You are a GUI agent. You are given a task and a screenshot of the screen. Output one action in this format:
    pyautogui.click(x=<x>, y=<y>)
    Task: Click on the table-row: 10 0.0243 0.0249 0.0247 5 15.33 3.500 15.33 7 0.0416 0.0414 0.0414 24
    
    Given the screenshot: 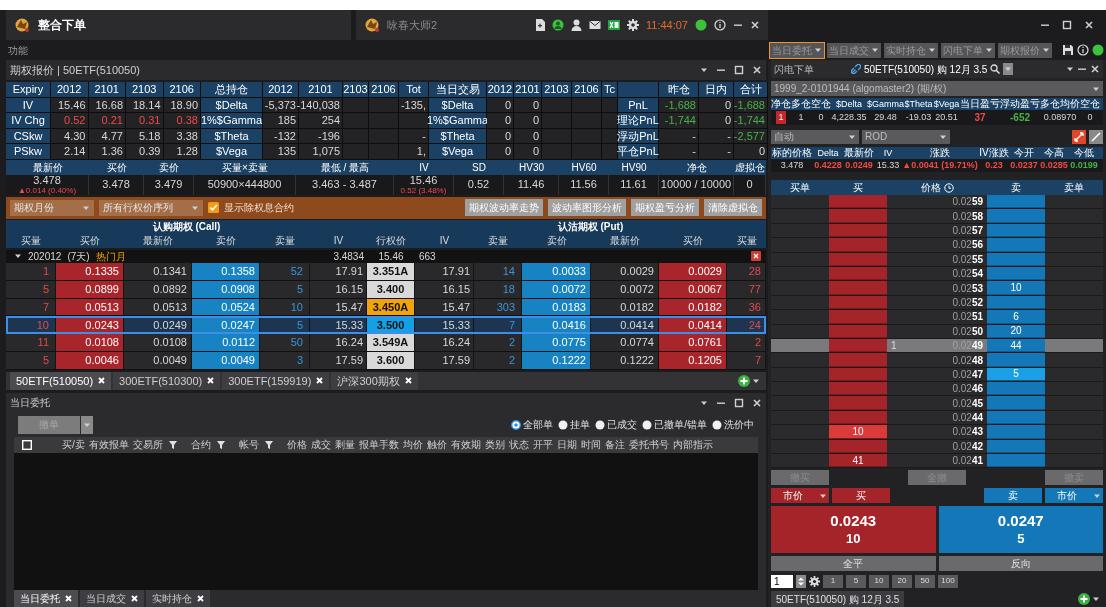 What is the action you would take?
    pyautogui.click(x=386, y=325)
    